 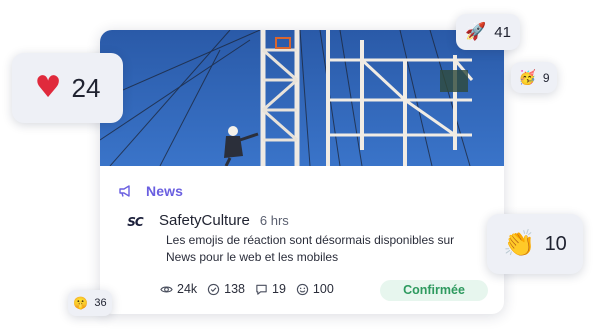 I want to click on author-row: SC SafetyCulture 6 hrs, so click(x=206, y=220).